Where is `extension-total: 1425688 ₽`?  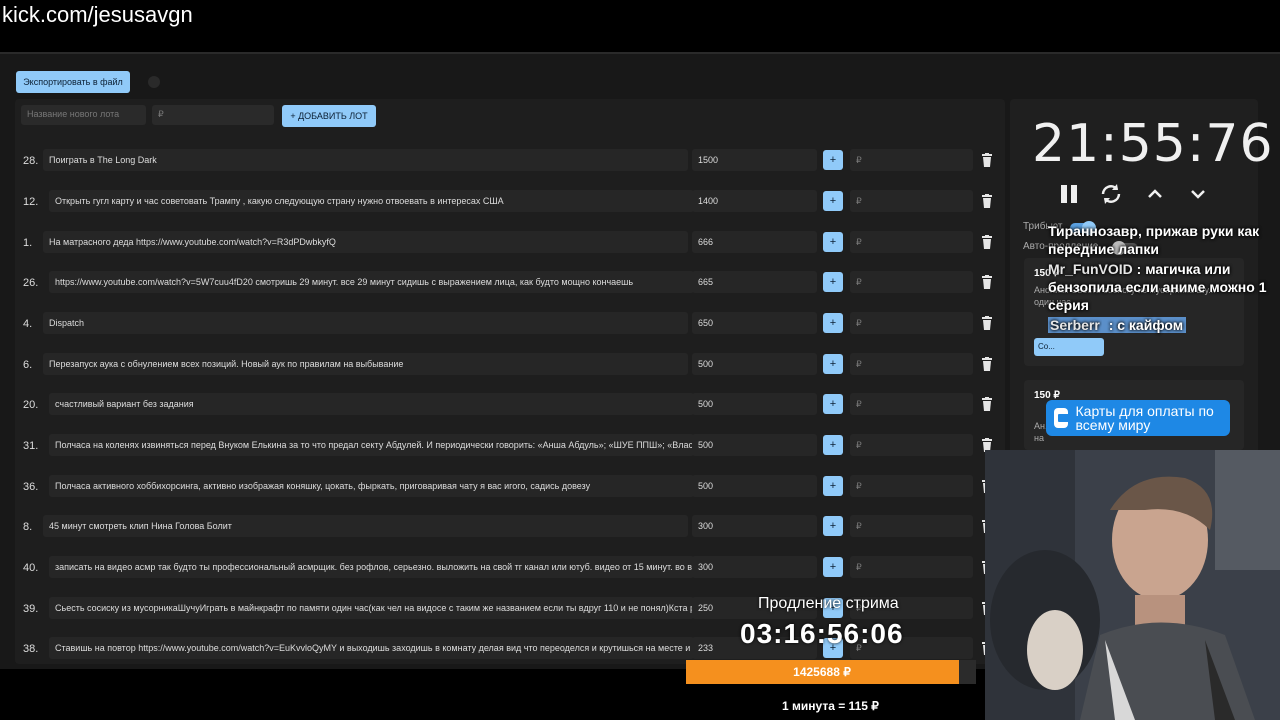
extension-total: 1425688 ₽ is located at coordinates (822, 672).